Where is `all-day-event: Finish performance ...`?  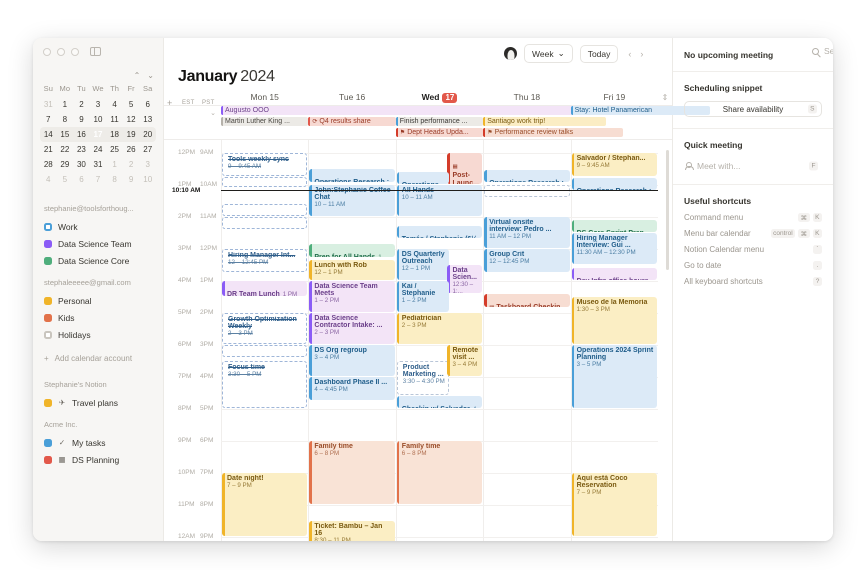
all-day-event: Finish performance ... is located at coordinates (439, 121).